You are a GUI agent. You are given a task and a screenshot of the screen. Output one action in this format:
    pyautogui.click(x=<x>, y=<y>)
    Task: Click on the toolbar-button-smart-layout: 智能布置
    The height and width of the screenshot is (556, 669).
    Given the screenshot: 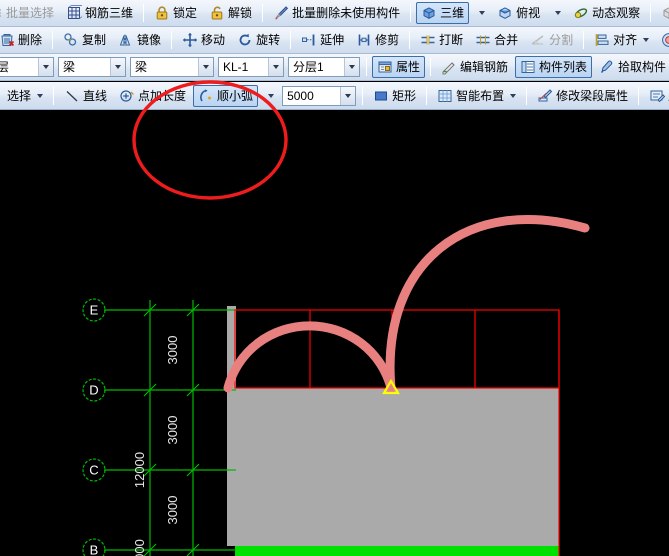 What is the action you would take?
    pyautogui.click(x=476, y=96)
    